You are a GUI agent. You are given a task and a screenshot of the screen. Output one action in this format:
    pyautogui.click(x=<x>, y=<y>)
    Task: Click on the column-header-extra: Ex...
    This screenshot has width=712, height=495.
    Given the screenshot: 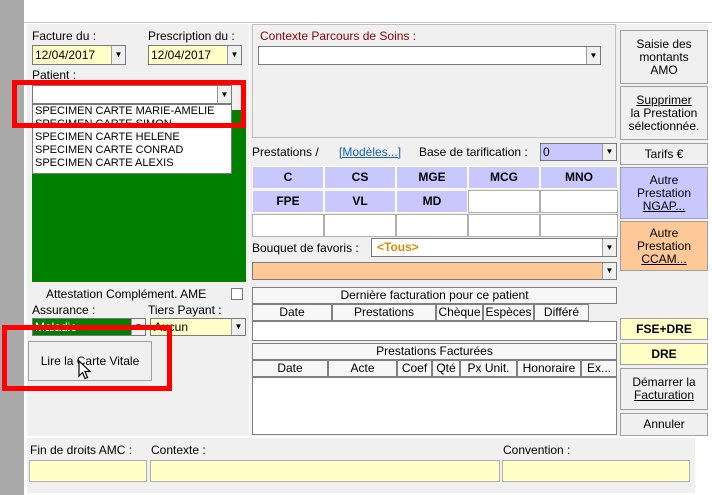 What is the action you would take?
    pyautogui.click(x=599, y=368)
    